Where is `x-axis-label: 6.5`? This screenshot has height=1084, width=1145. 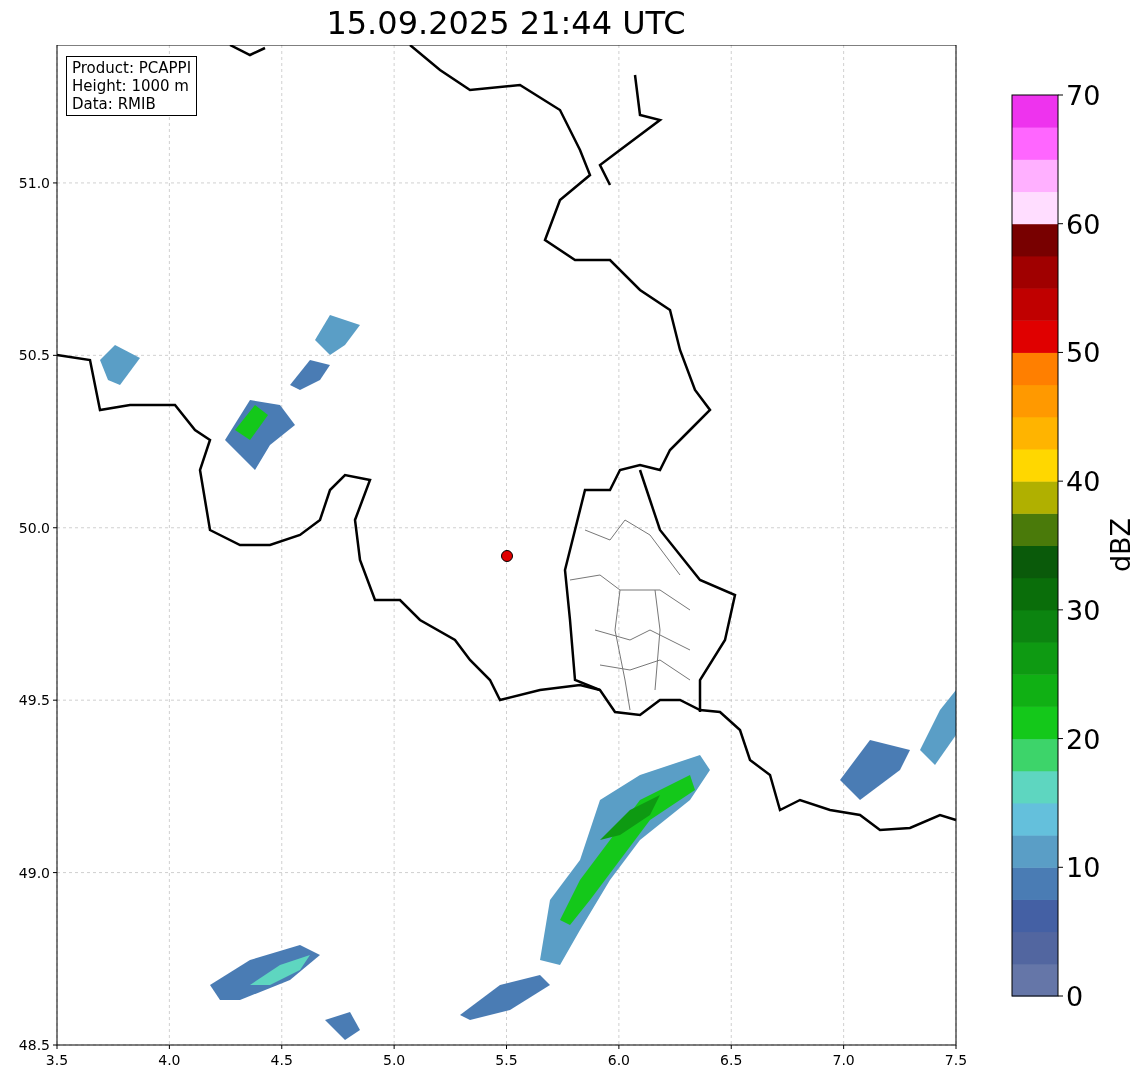
x-axis-label: 6.5 is located at coordinates (731, 1060).